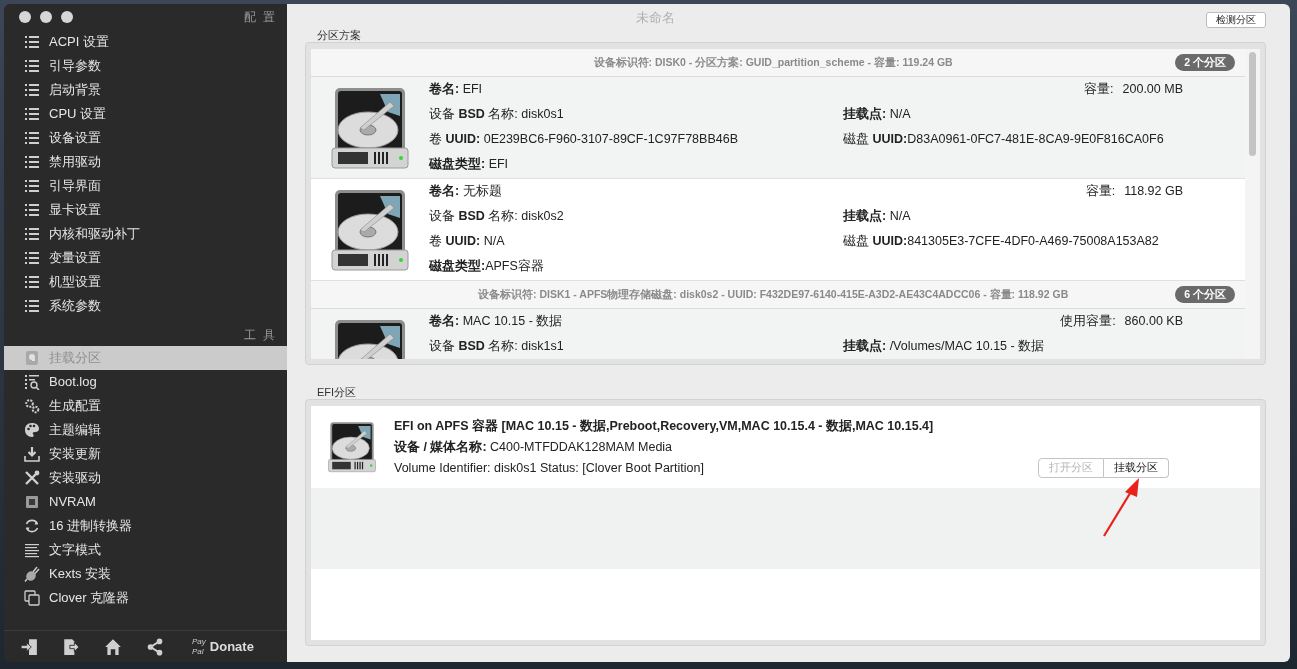 This screenshot has width=1297, height=669. I want to click on sign-out-button, so click(71, 646).